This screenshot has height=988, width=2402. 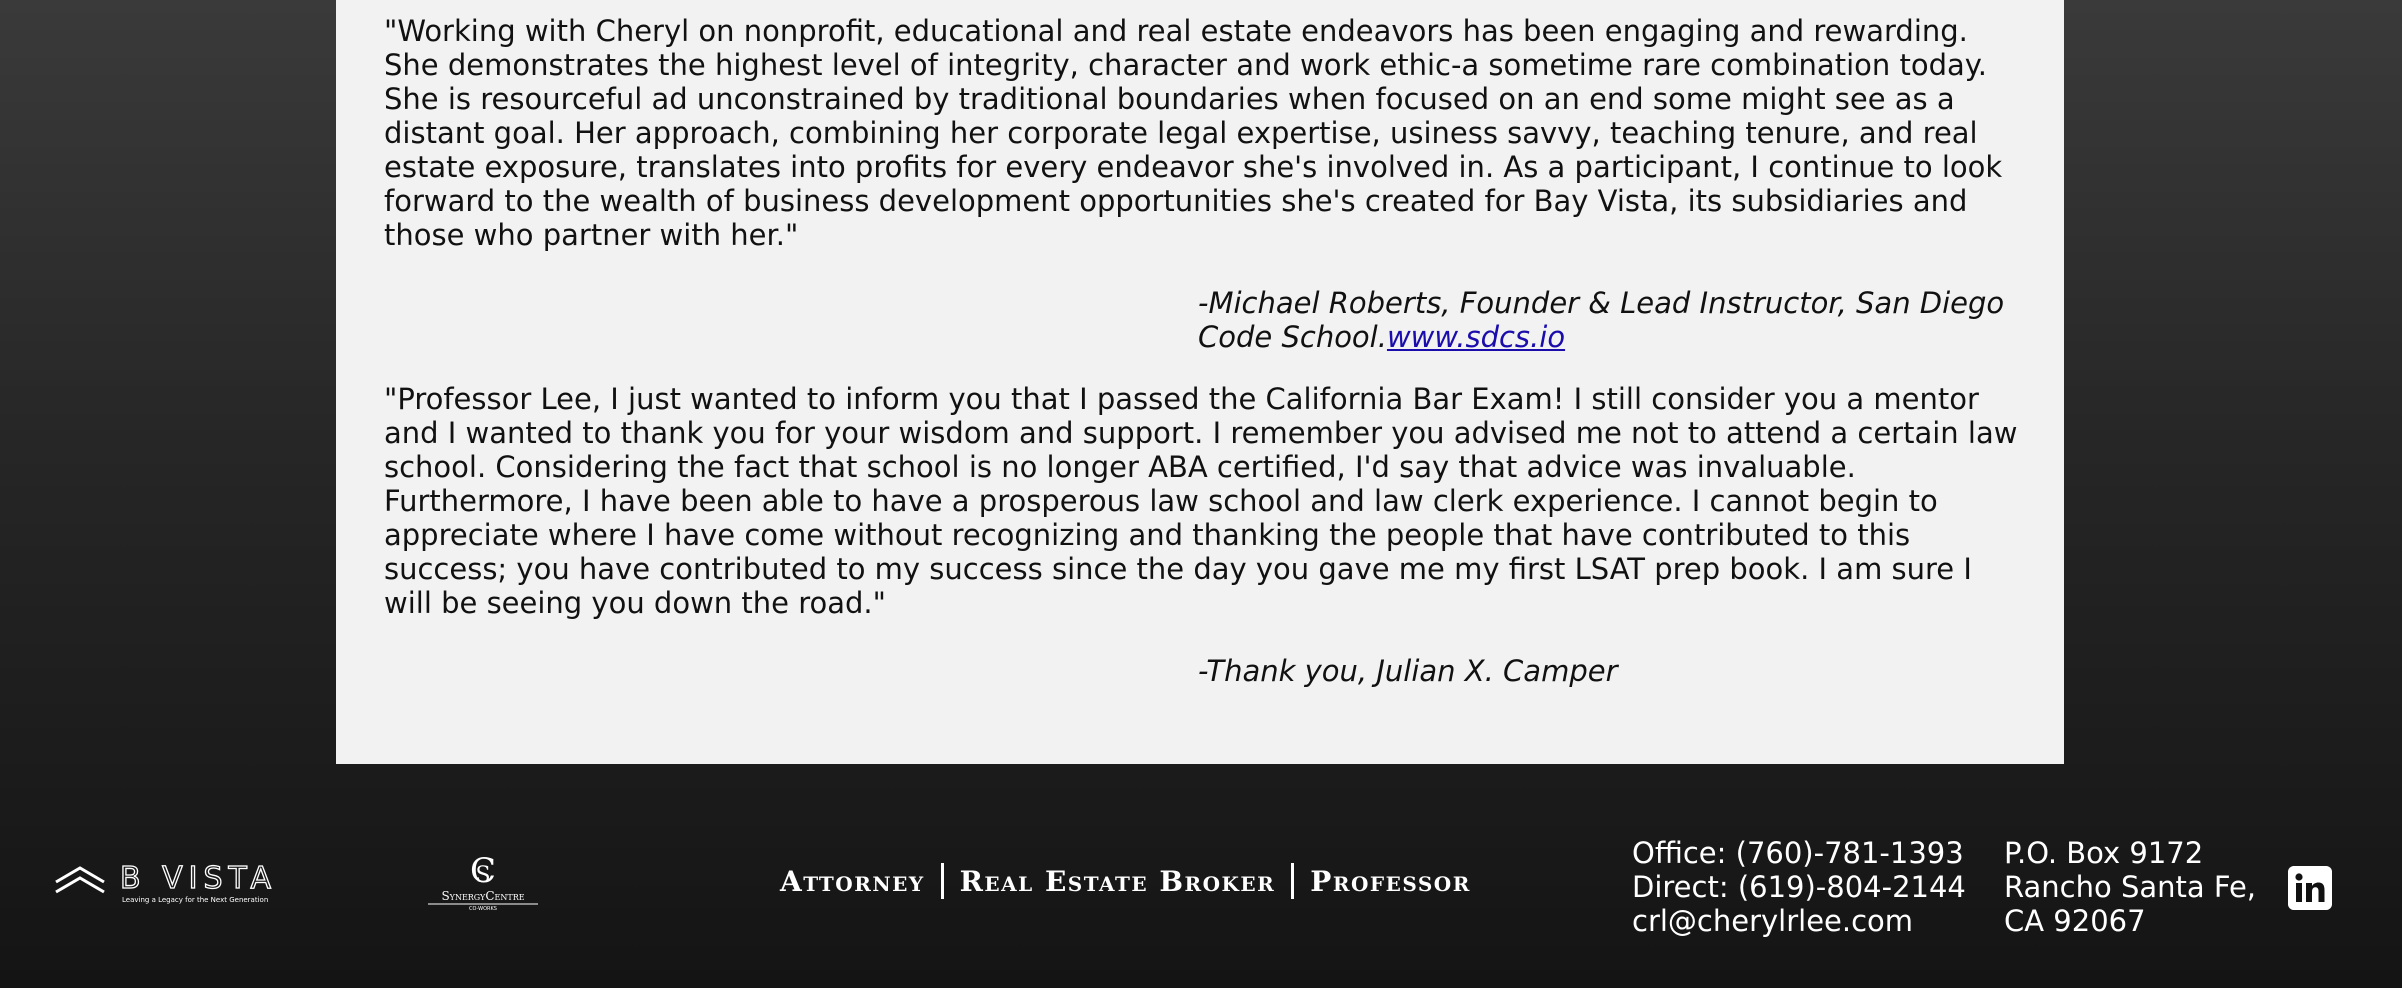 I want to click on bay-vista-logo-text: B VISTA, so click(x=198, y=880).